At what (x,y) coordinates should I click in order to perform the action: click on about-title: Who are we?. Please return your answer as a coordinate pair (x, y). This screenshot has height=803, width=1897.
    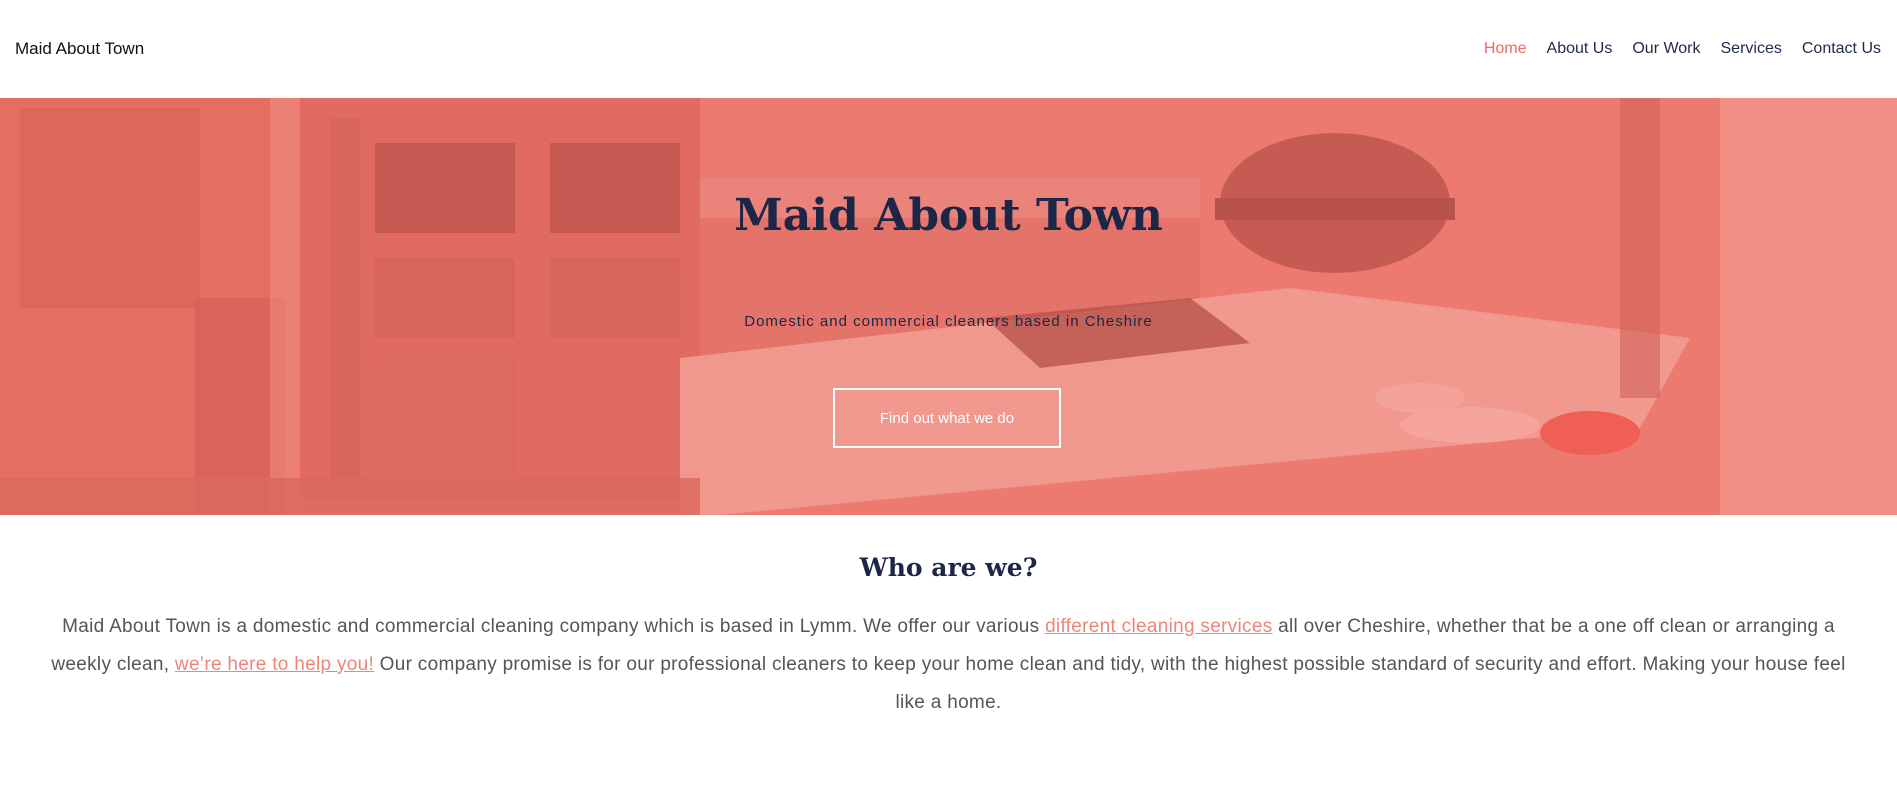
    Looking at the image, I should click on (948, 567).